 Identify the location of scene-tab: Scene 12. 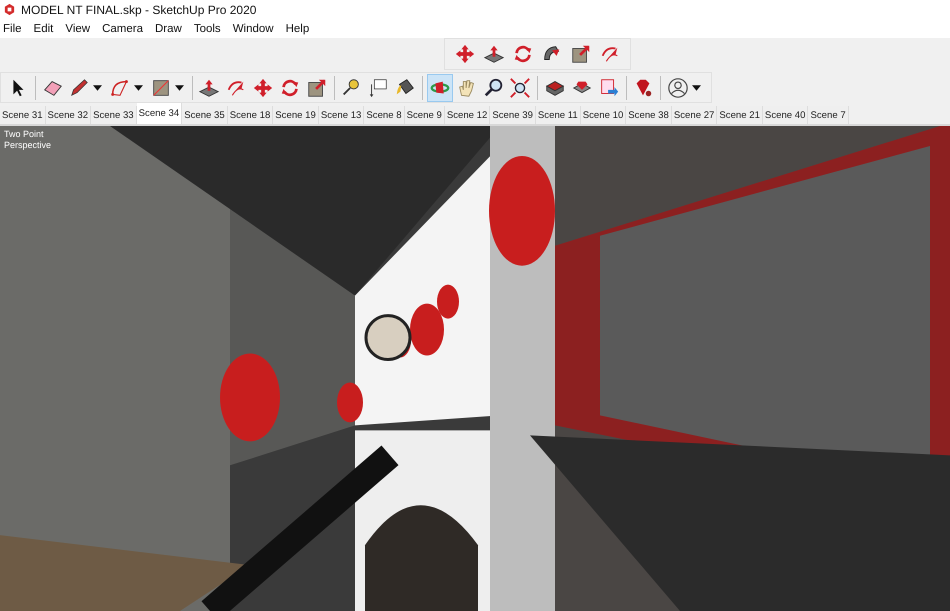
(467, 115).